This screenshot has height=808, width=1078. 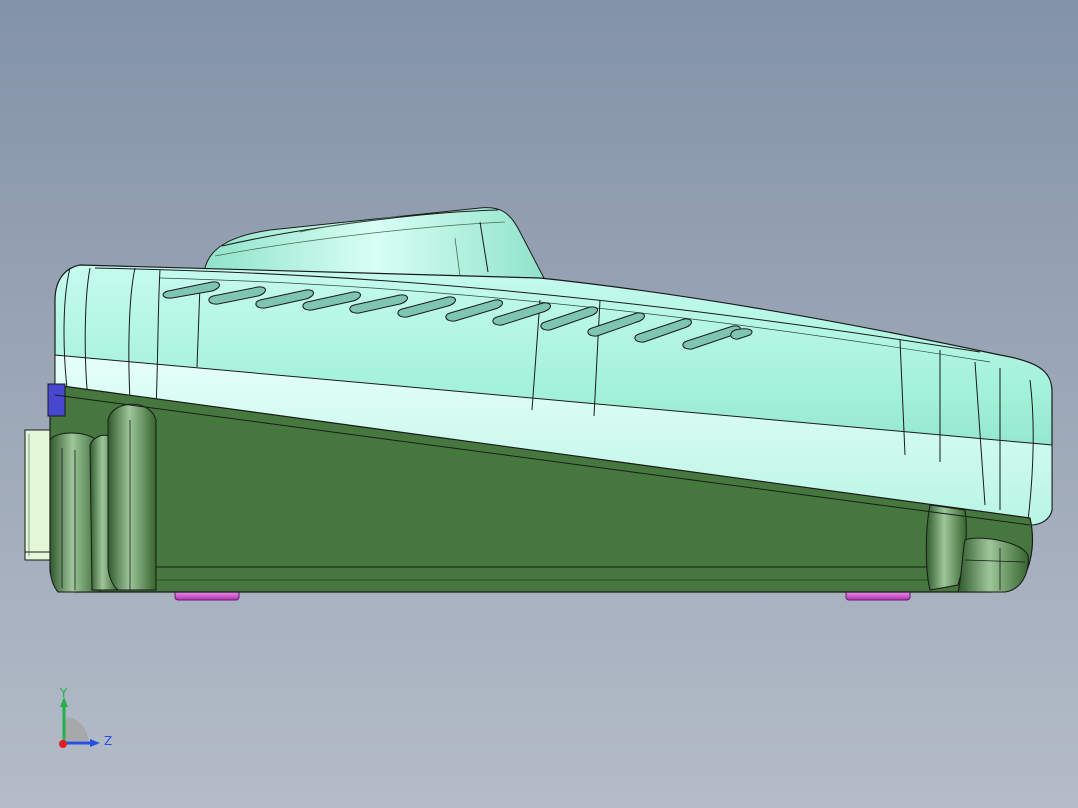 I want to click on view-orientation-triad: Y Z, so click(x=85, y=720).